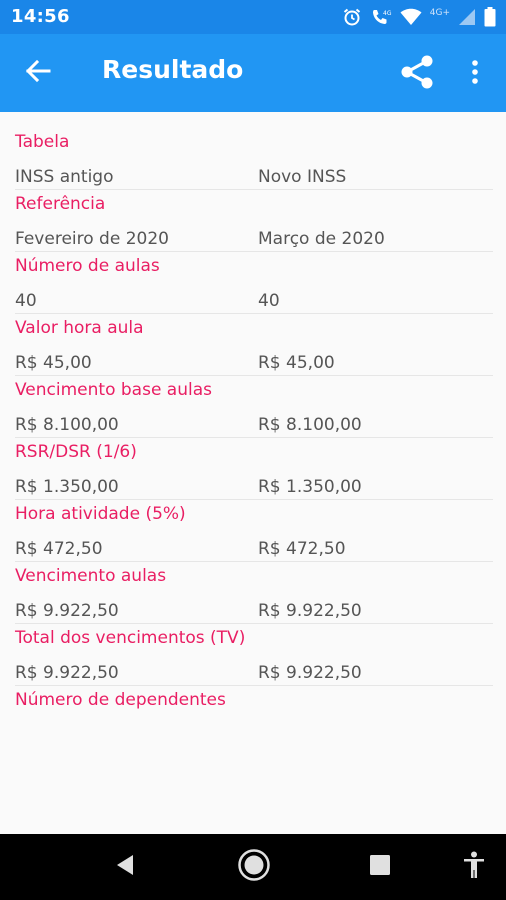 The image size is (506, 900). I want to click on nav-back-button, so click(126, 867).